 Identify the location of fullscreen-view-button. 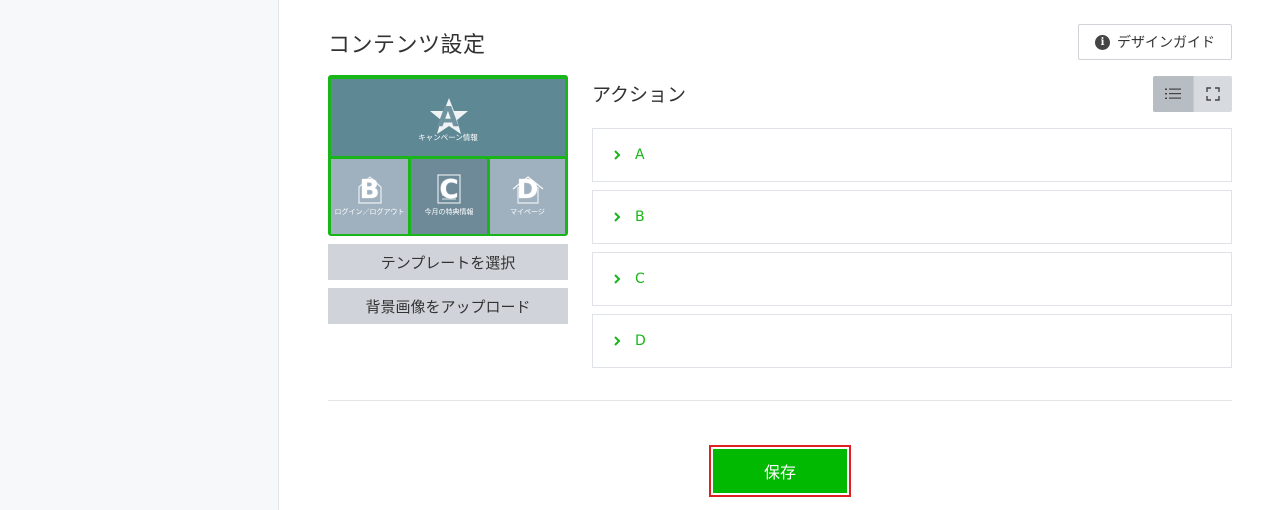
(1212, 94).